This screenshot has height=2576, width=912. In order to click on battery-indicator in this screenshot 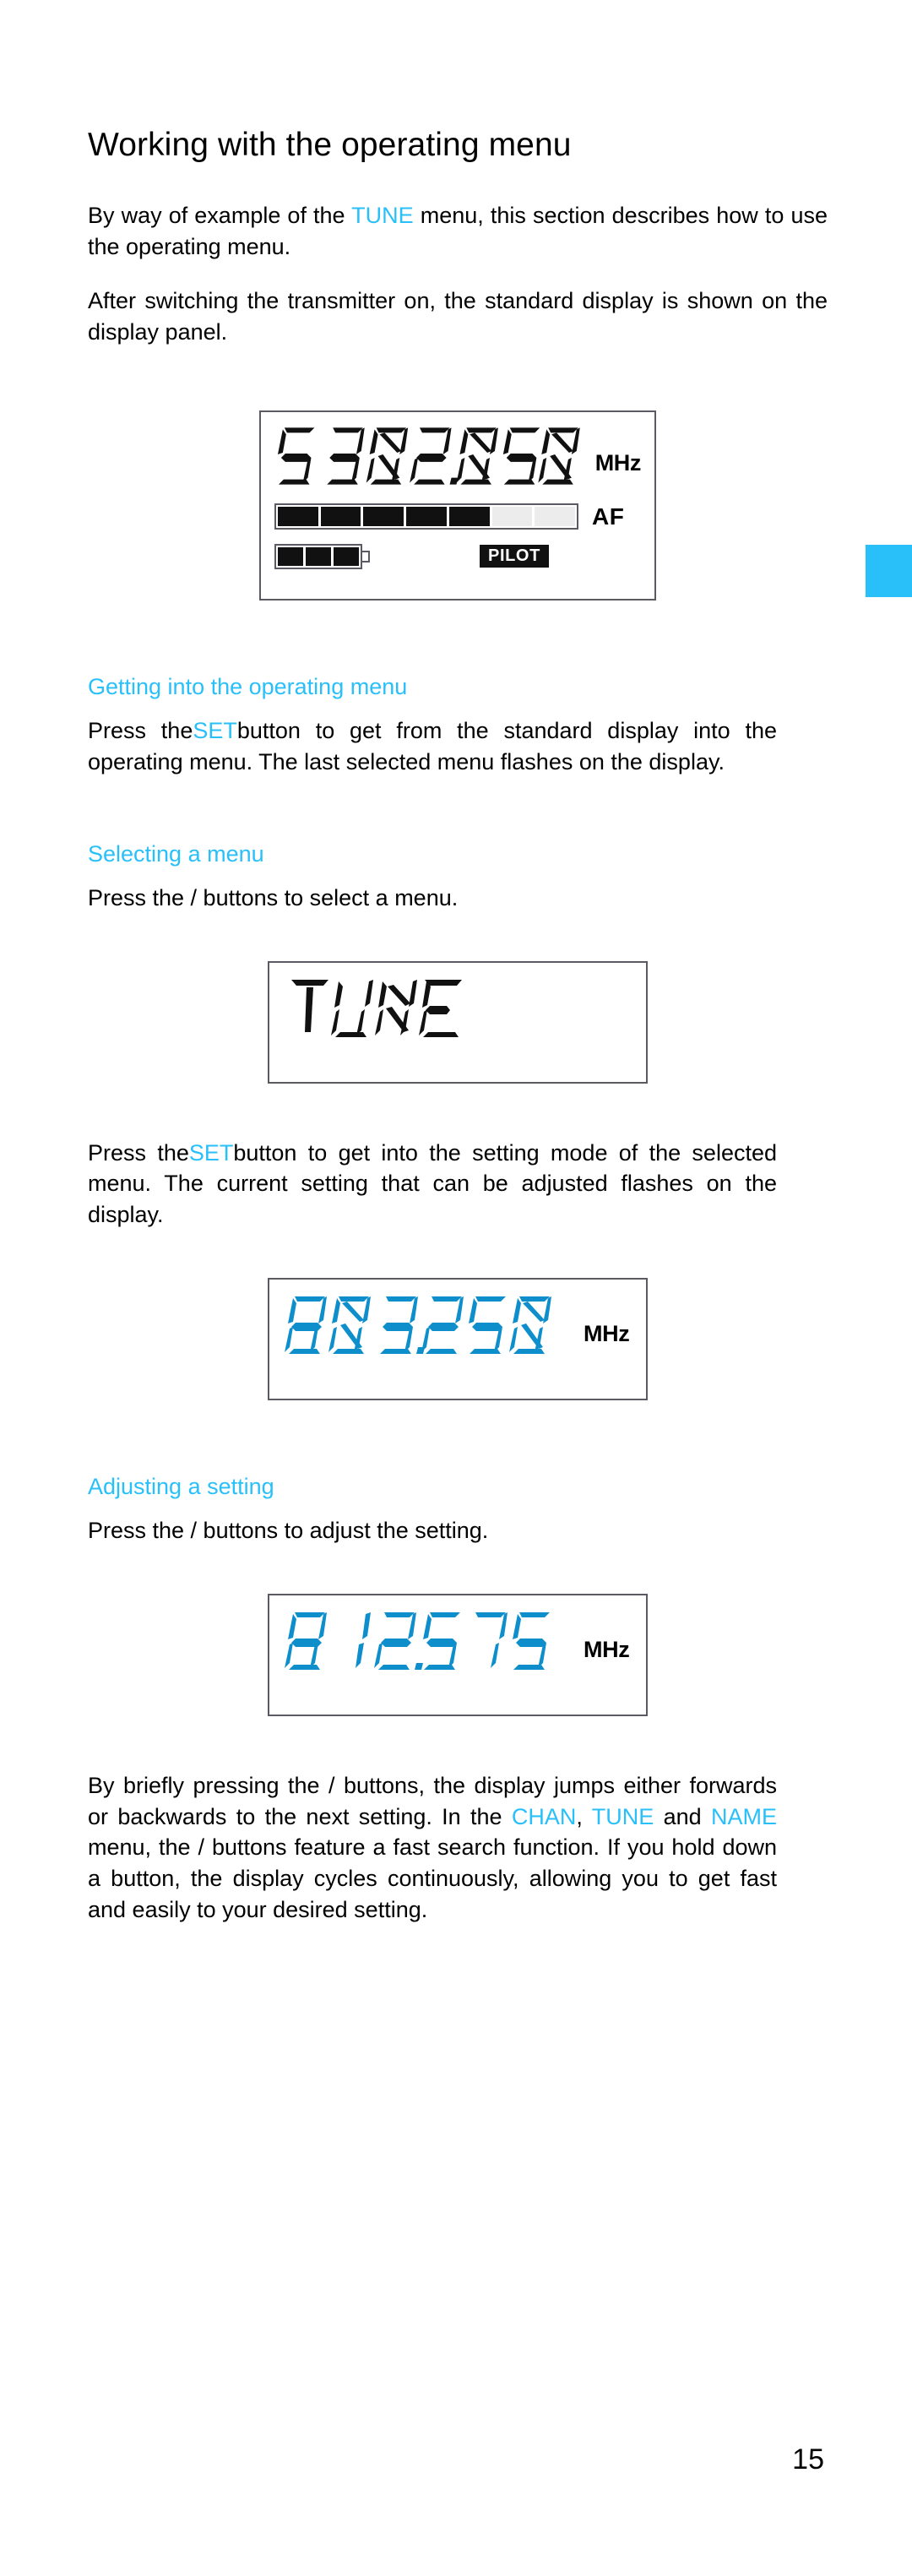, I will do `click(322, 556)`.